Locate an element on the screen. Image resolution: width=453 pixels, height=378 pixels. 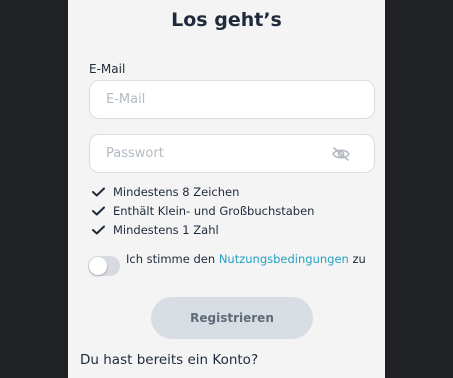
terms-suffix: zu is located at coordinates (357, 259).